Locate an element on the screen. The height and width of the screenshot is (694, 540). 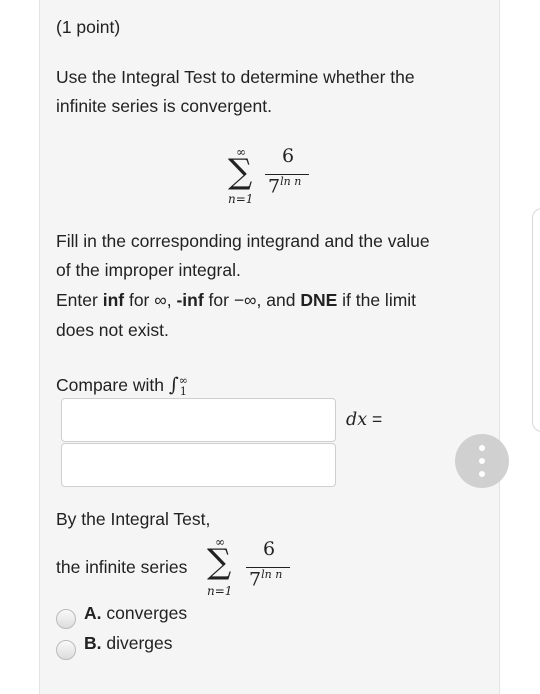
dne-keyword: DNE is located at coordinates (319, 300).